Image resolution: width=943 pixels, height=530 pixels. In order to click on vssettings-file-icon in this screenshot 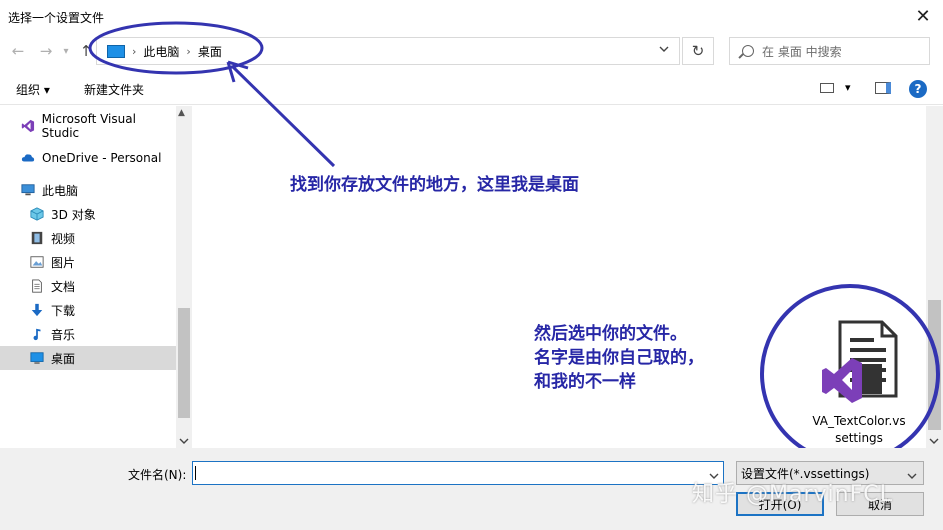, I will do `click(860, 361)`.